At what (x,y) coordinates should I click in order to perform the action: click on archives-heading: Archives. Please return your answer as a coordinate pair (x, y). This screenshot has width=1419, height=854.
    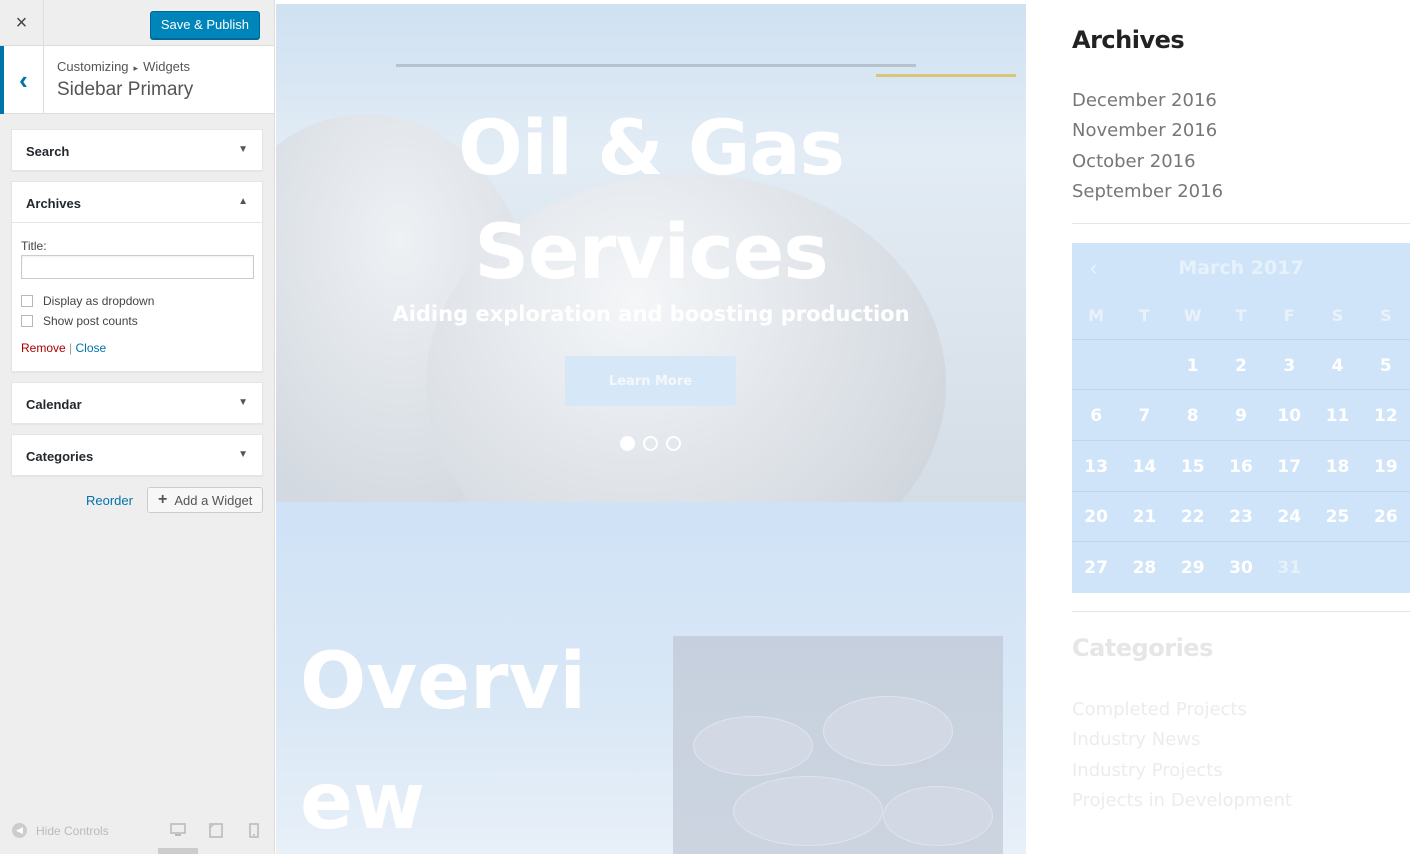
    Looking at the image, I should click on (1128, 40).